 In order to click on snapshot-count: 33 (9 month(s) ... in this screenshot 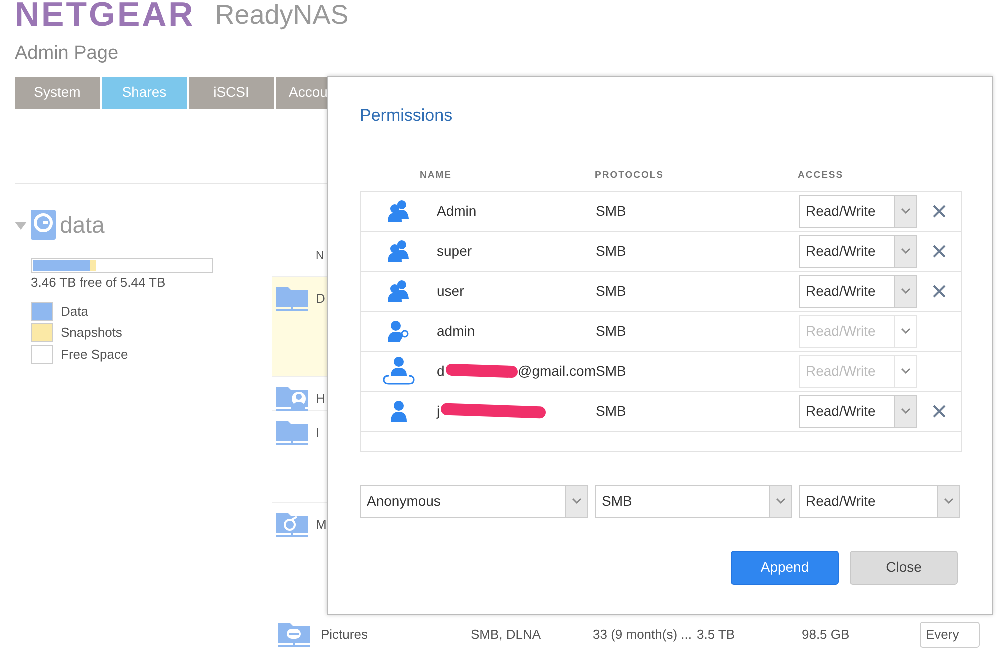, I will do `click(642, 635)`.